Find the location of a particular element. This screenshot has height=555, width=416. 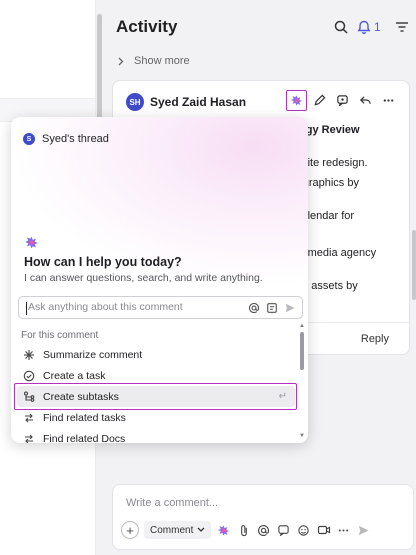

thread-header: S Syed's thread is located at coordinates (66, 139).